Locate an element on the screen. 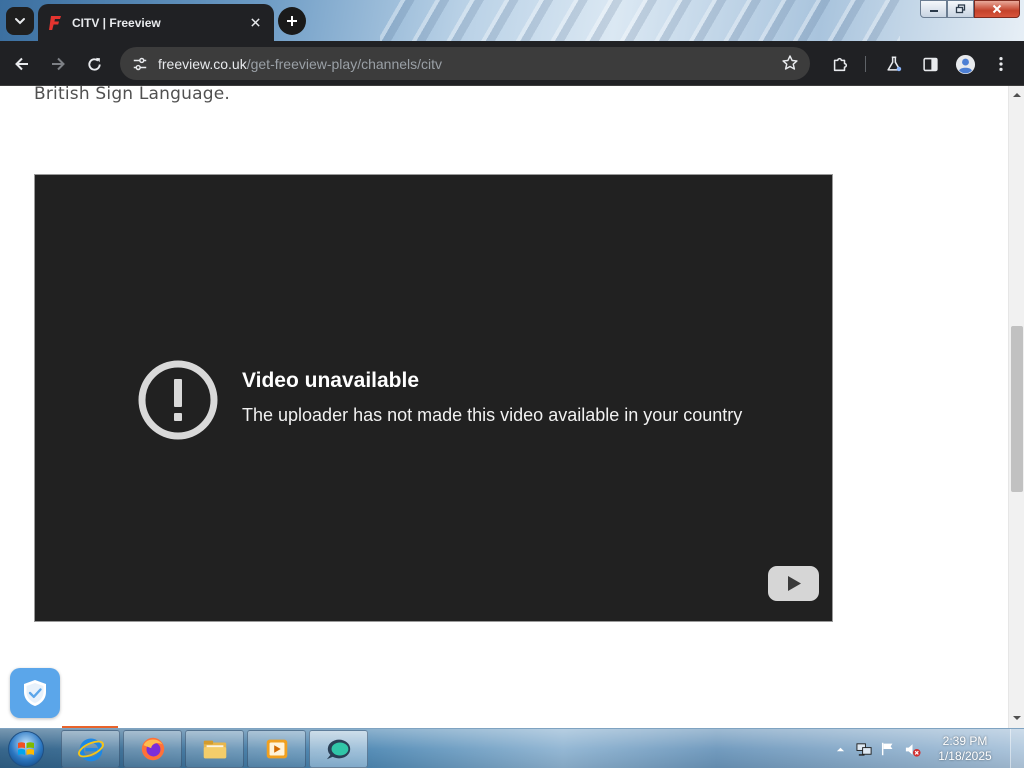 The height and width of the screenshot is (768, 1024). freeview-f-icon is located at coordinates (56, 23).